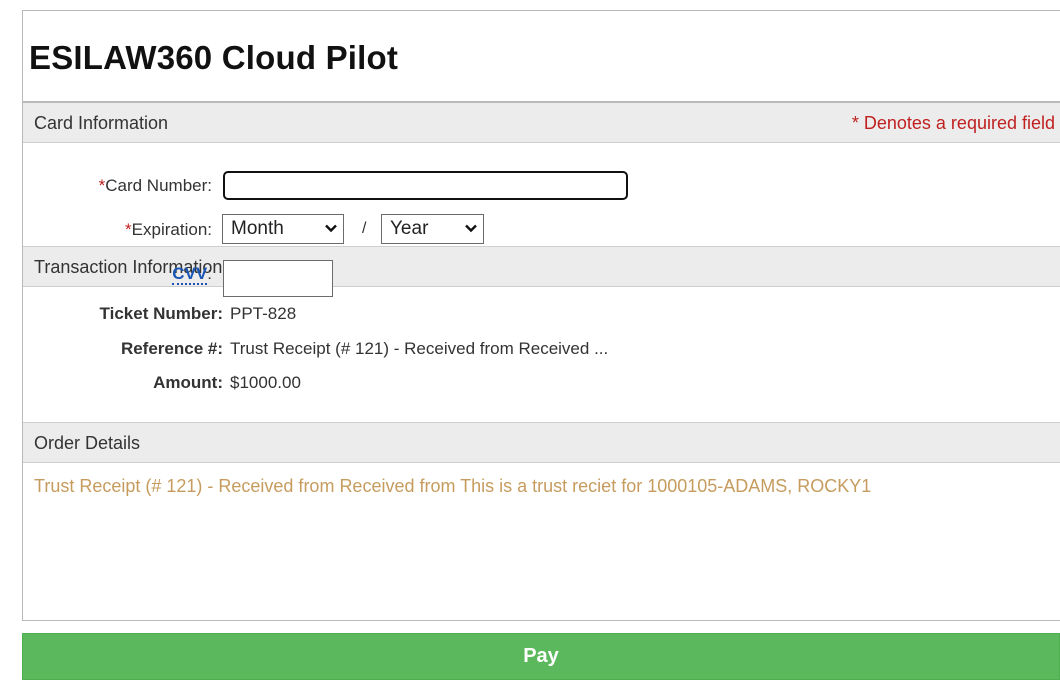  Describe the element at coordinates (263, 313) in the screenshot. I see `ticket-number-value: PPT-828` at that location.